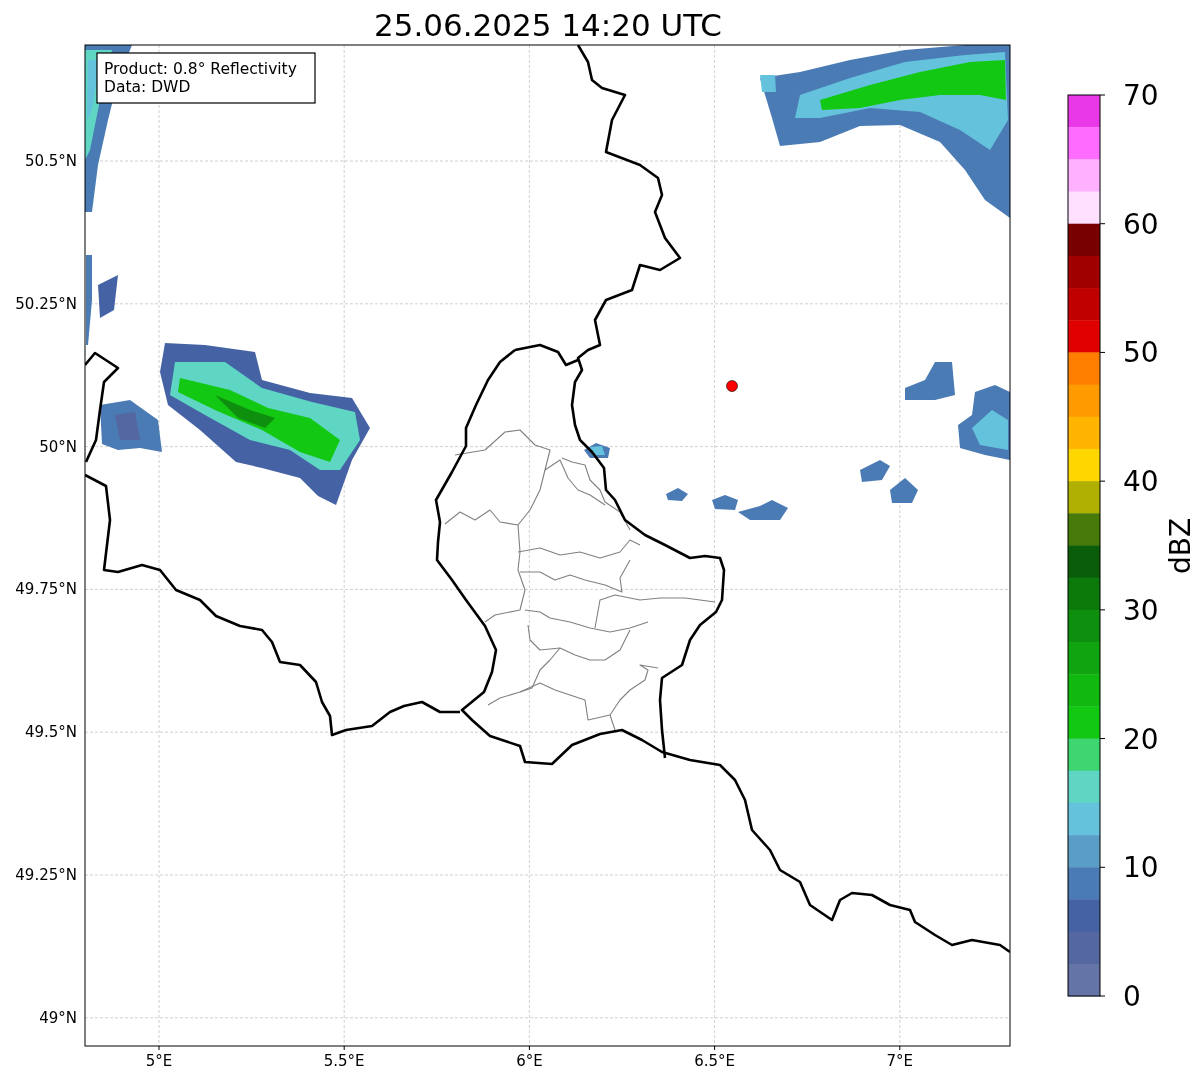 This screenshot has height=1081, width=1202. What do you see at coordinates (1180, 546) in the screenshot?
I see `colorbar-label: dBZ` at bounding box center [1180, 546].